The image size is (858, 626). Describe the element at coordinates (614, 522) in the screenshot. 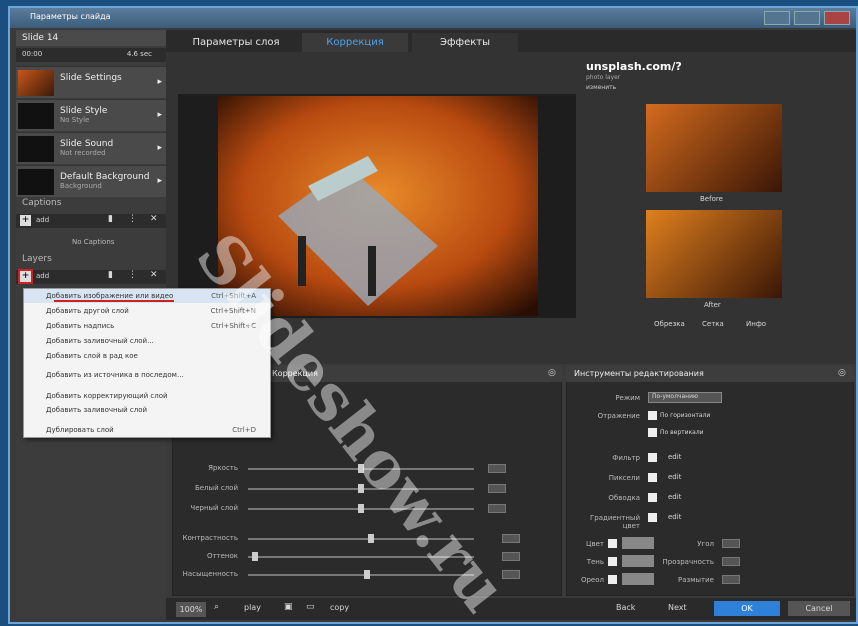

I see `edit-row-label: Градиентный цвет` at that location.